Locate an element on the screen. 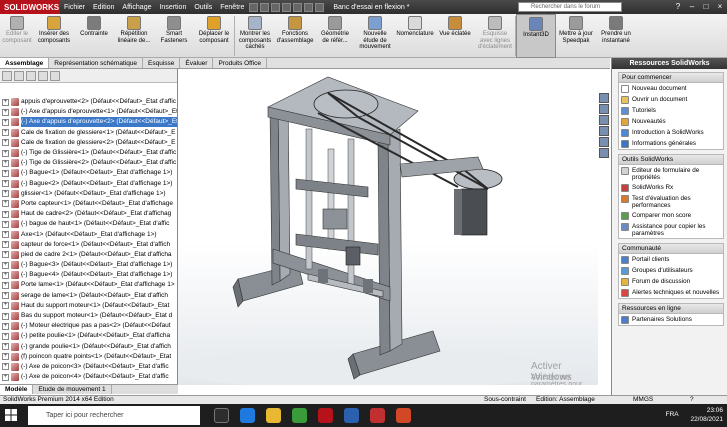  menu-item: Affichage is located at coordinates (136, 7).